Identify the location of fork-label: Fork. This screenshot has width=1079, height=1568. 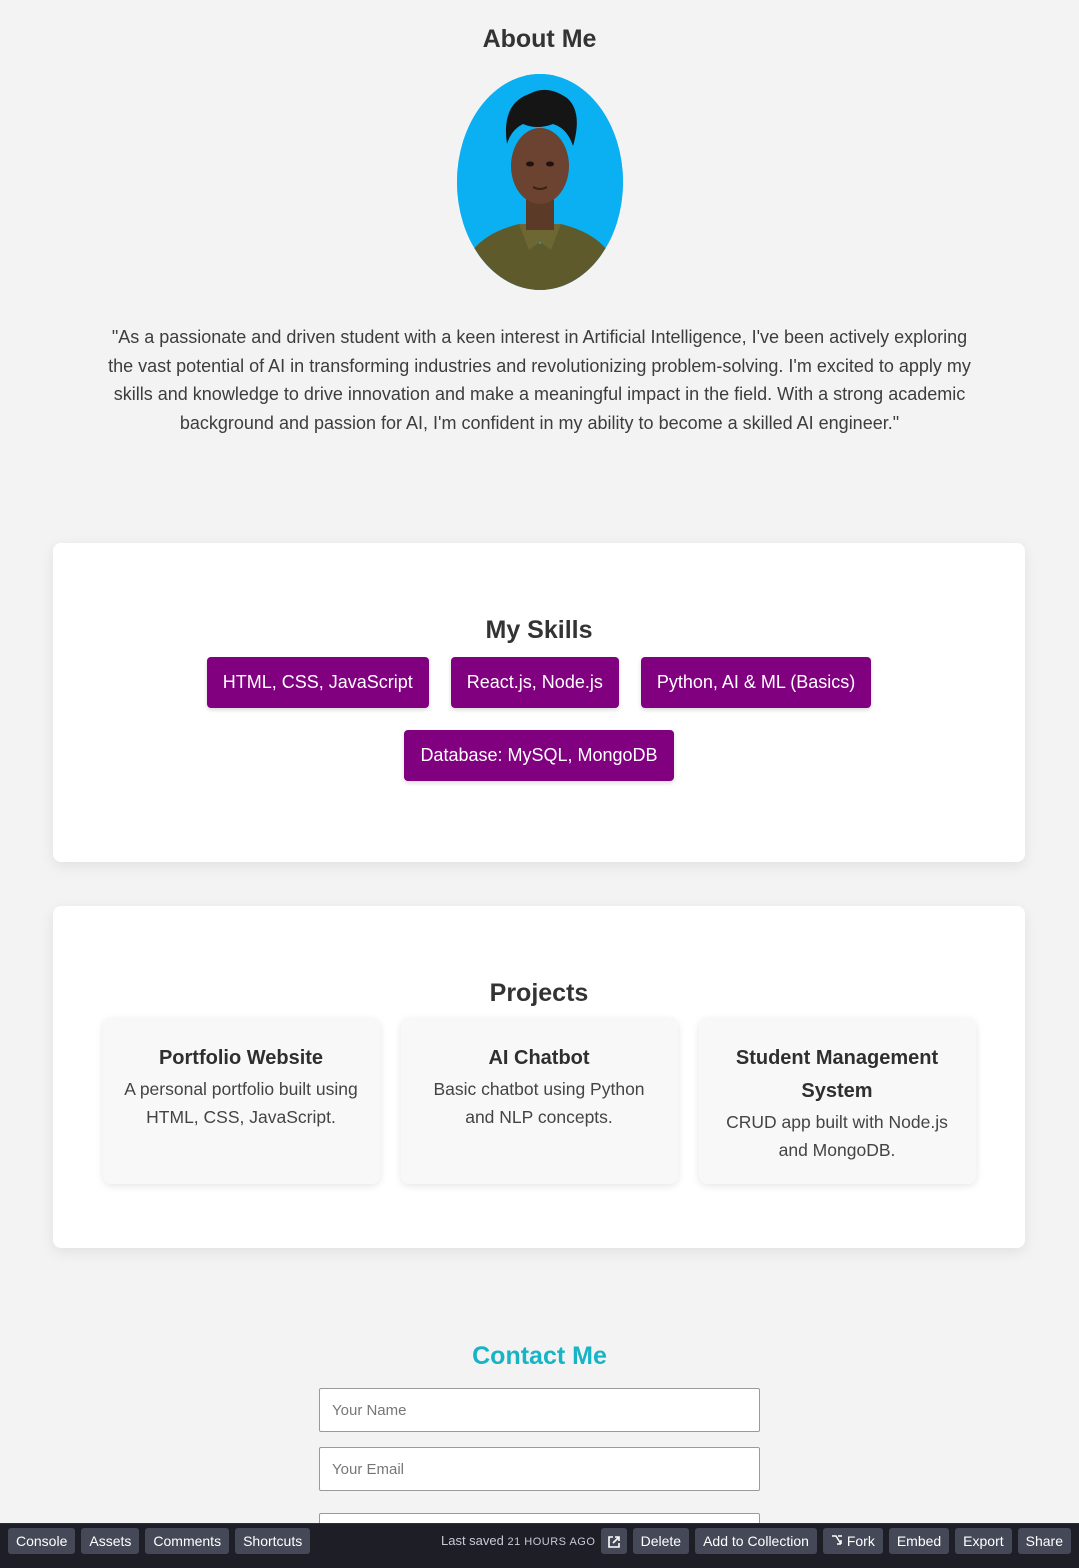
(860, 1541).